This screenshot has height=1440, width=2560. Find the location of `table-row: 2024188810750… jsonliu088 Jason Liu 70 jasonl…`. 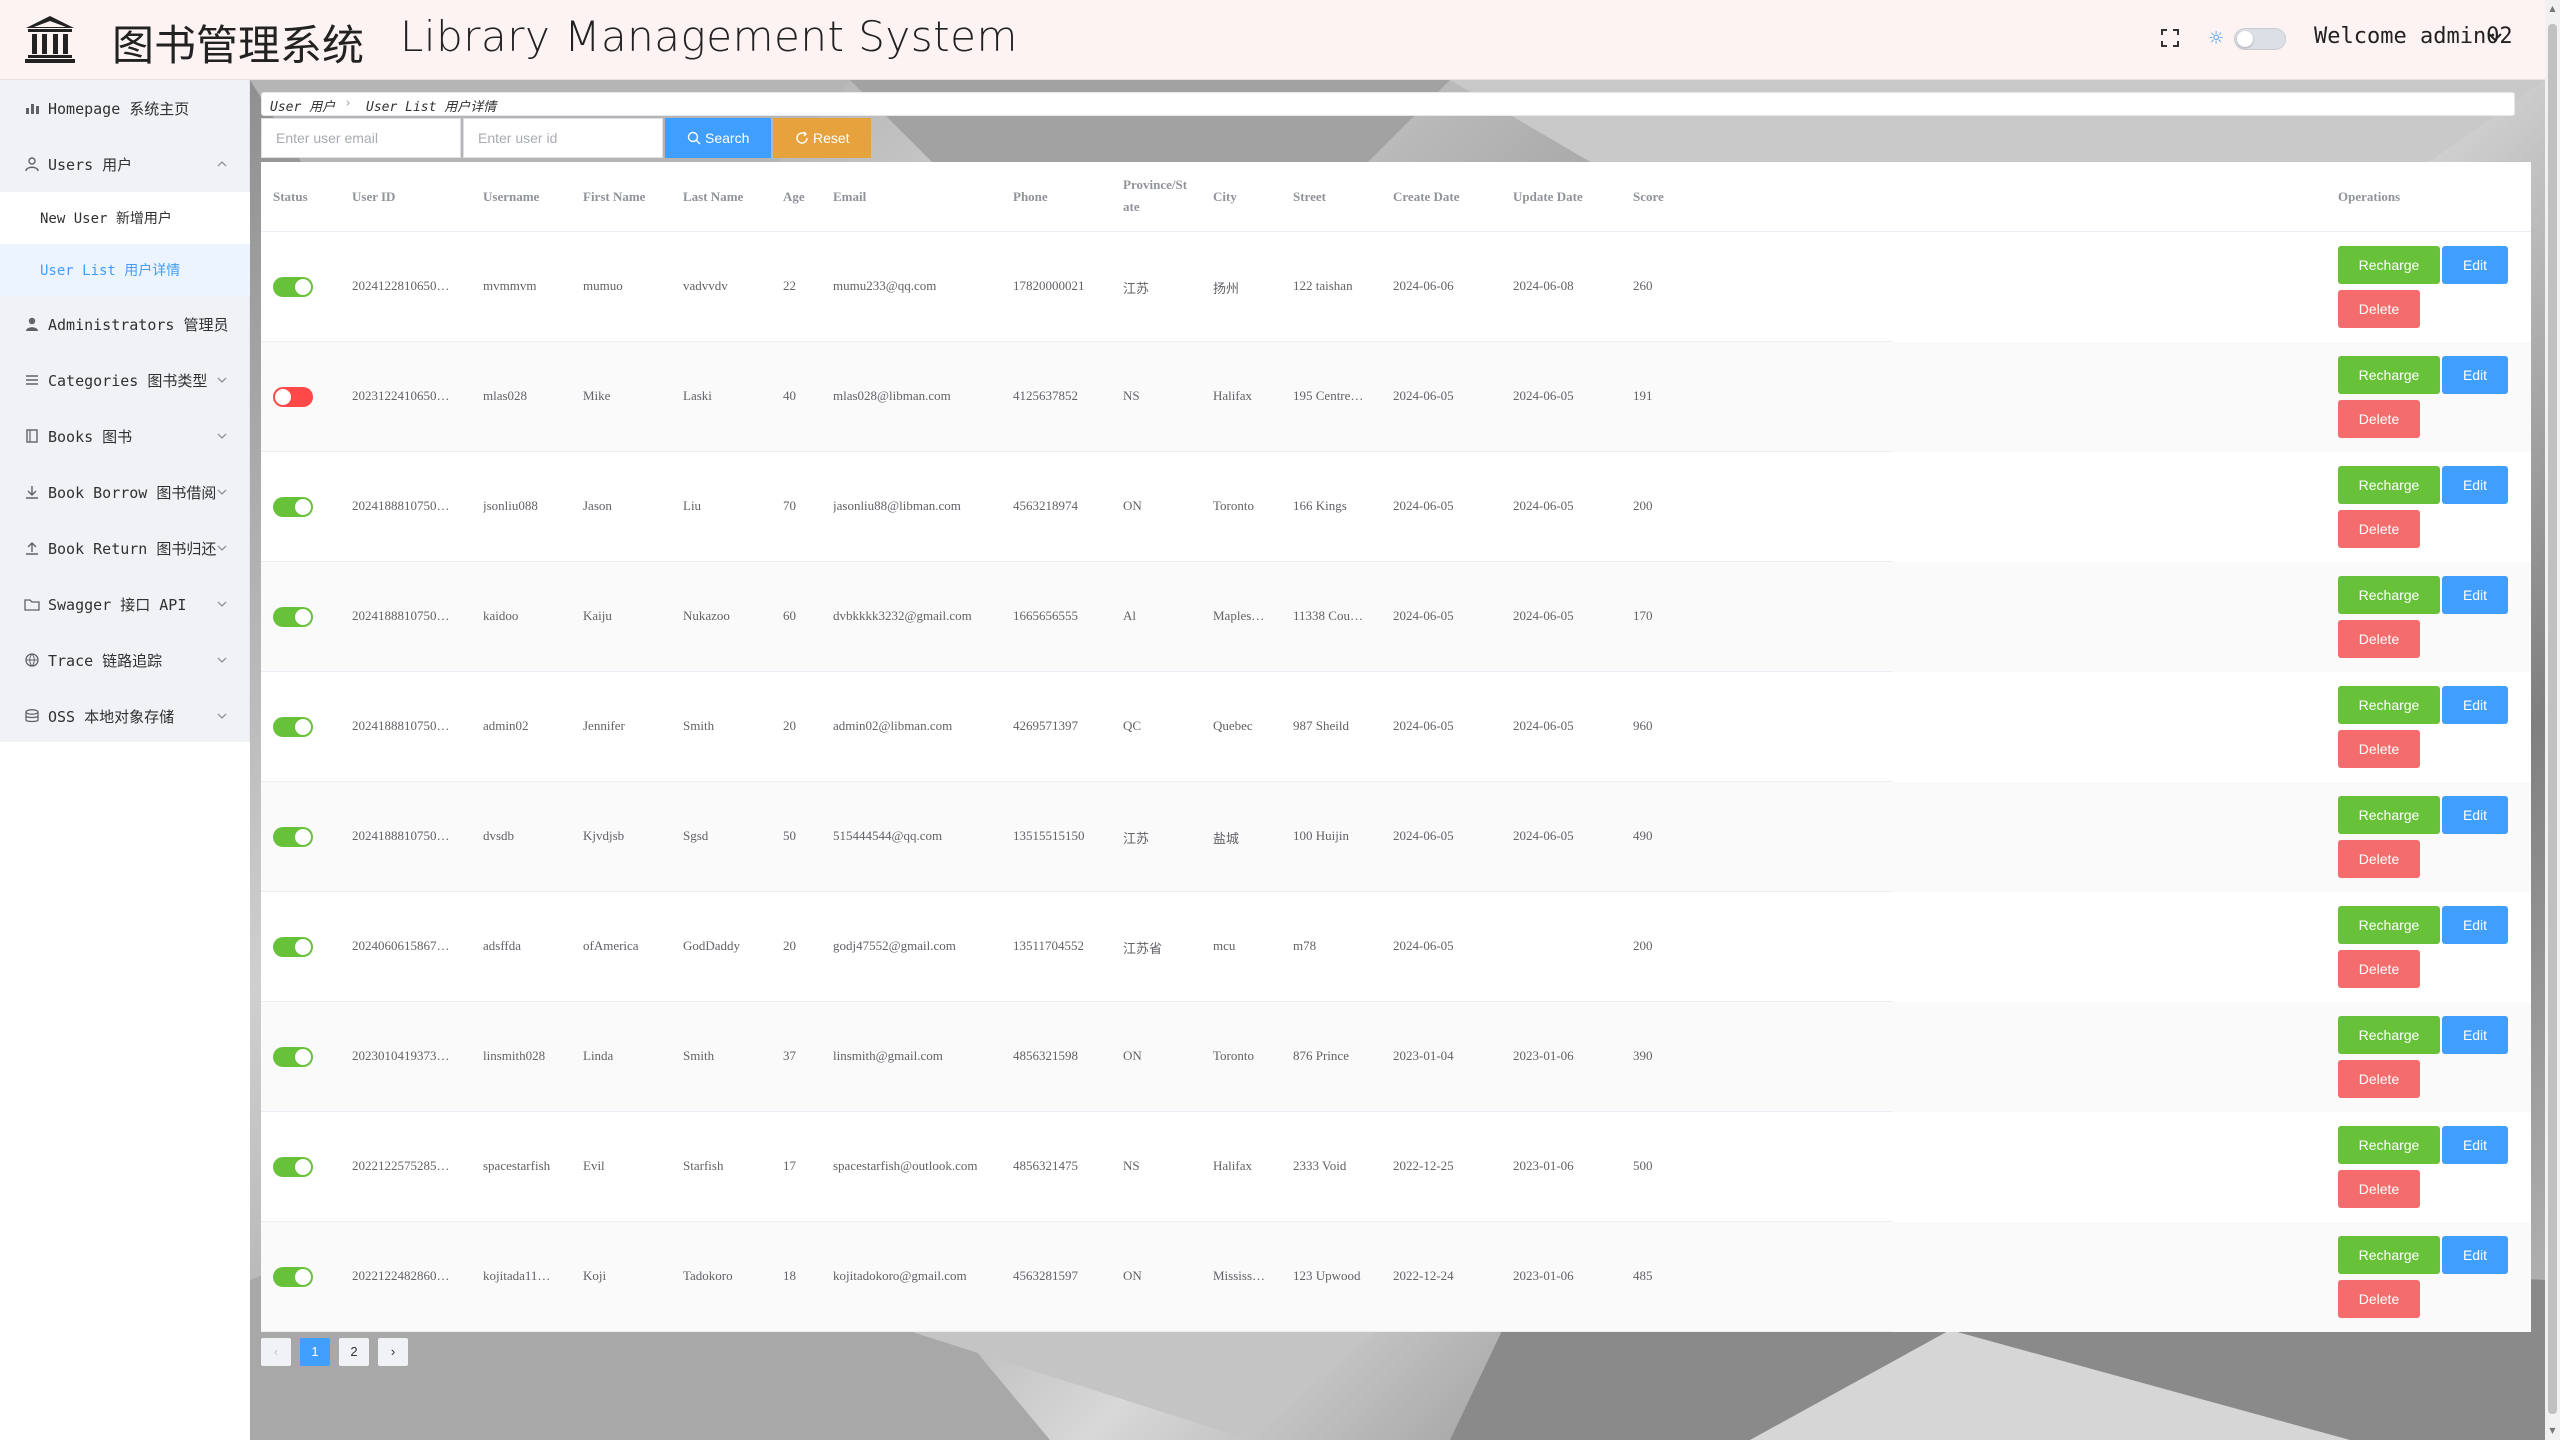

table-row: 2024188810750… jsonliu088 Jason Liu 70 jasonl… is located at coordinates (1396, 507).